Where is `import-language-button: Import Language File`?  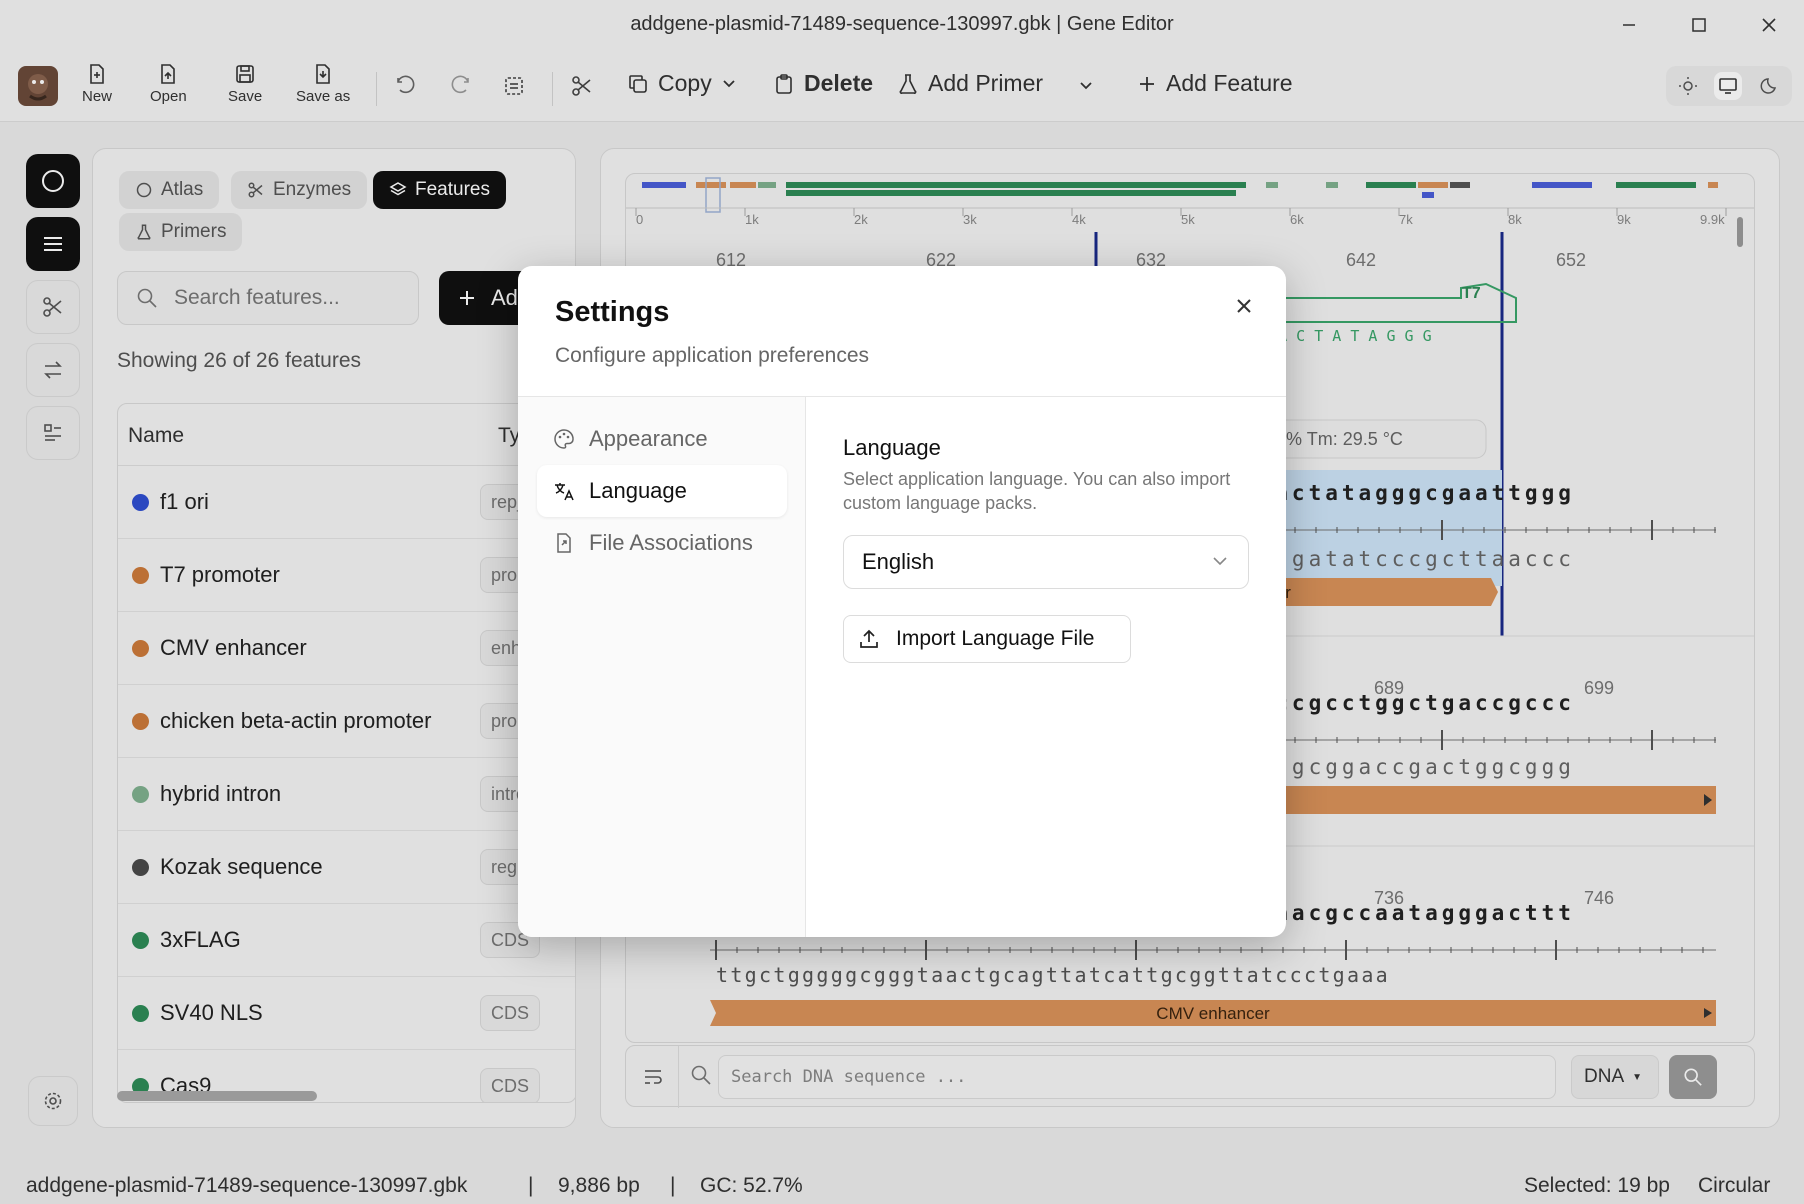
import-language-button: Import Language File is located at coordinates (987, 639).